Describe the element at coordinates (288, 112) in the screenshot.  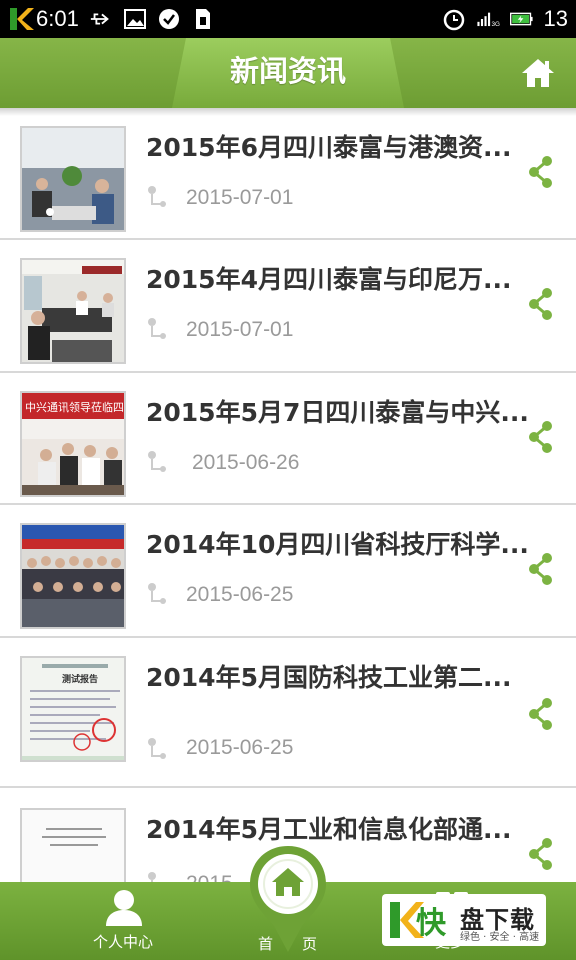
I see `header-shadow` at that location.